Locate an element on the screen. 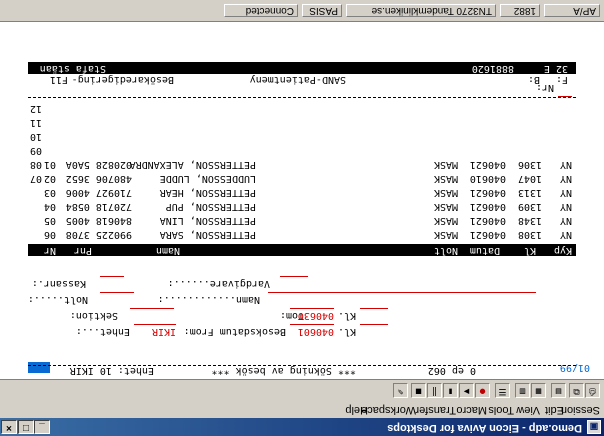 Image resolution: width=604 pixels, height=436 pixels. form-enhet-value: IKIR is located at coordinates (164, 331).